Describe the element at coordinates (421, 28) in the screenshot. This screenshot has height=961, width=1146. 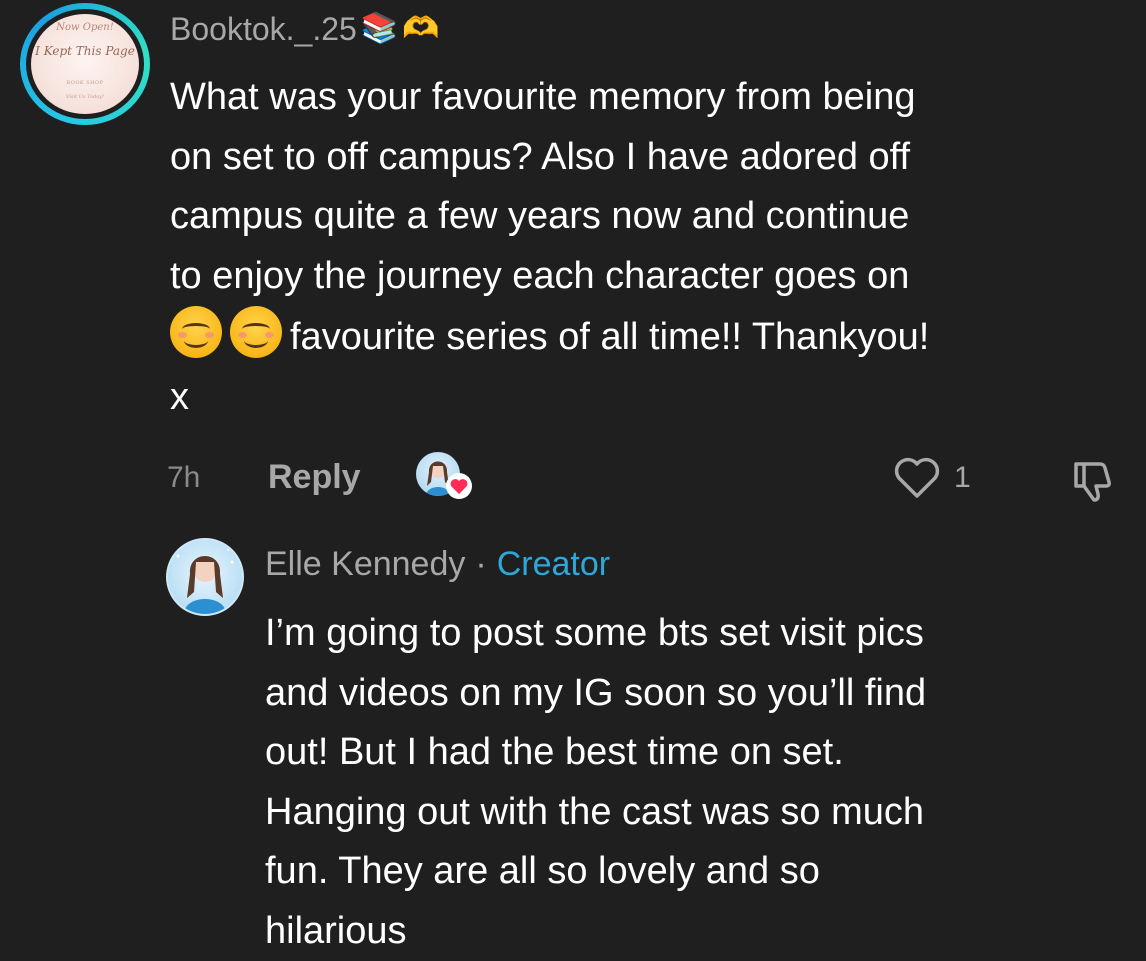
I see `heart-hands-emoji: 🫶` at that location.